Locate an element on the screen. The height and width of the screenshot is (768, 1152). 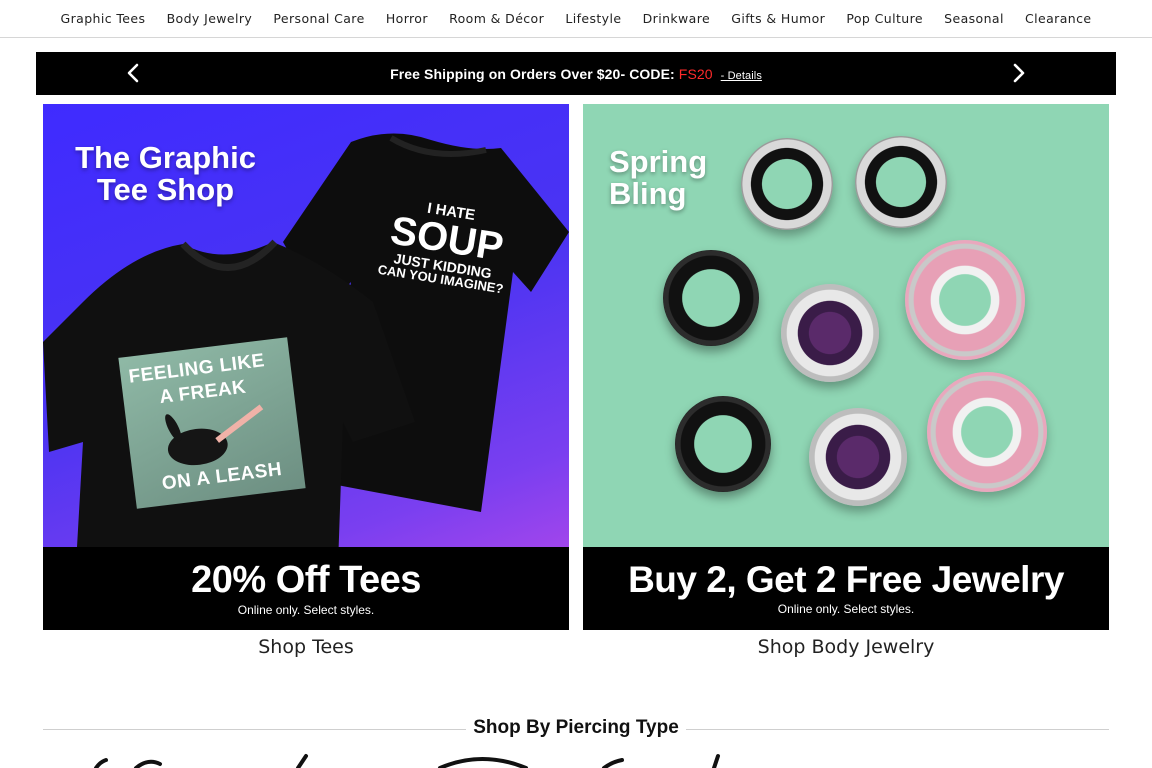
nav-item-drinkware: Drinkware is located at coordinates (676, 18).